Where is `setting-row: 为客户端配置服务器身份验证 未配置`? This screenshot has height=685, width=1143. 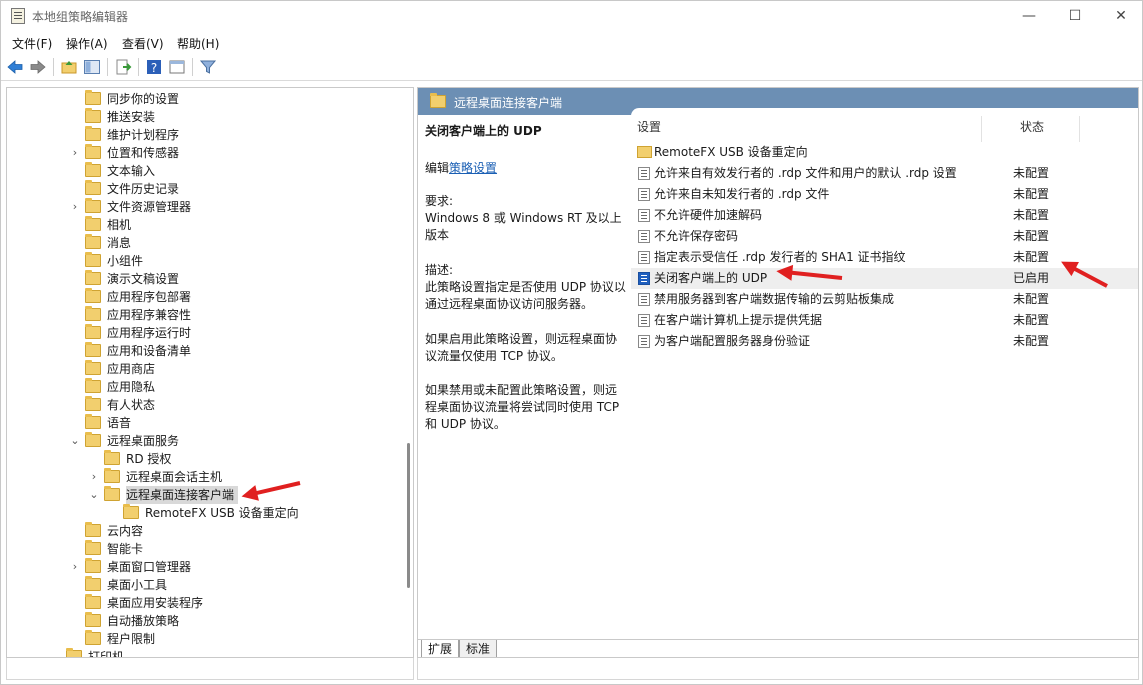
setting-row: 为客户端配置服务器身份验证 未配置 is located at coordinates (884, 341).